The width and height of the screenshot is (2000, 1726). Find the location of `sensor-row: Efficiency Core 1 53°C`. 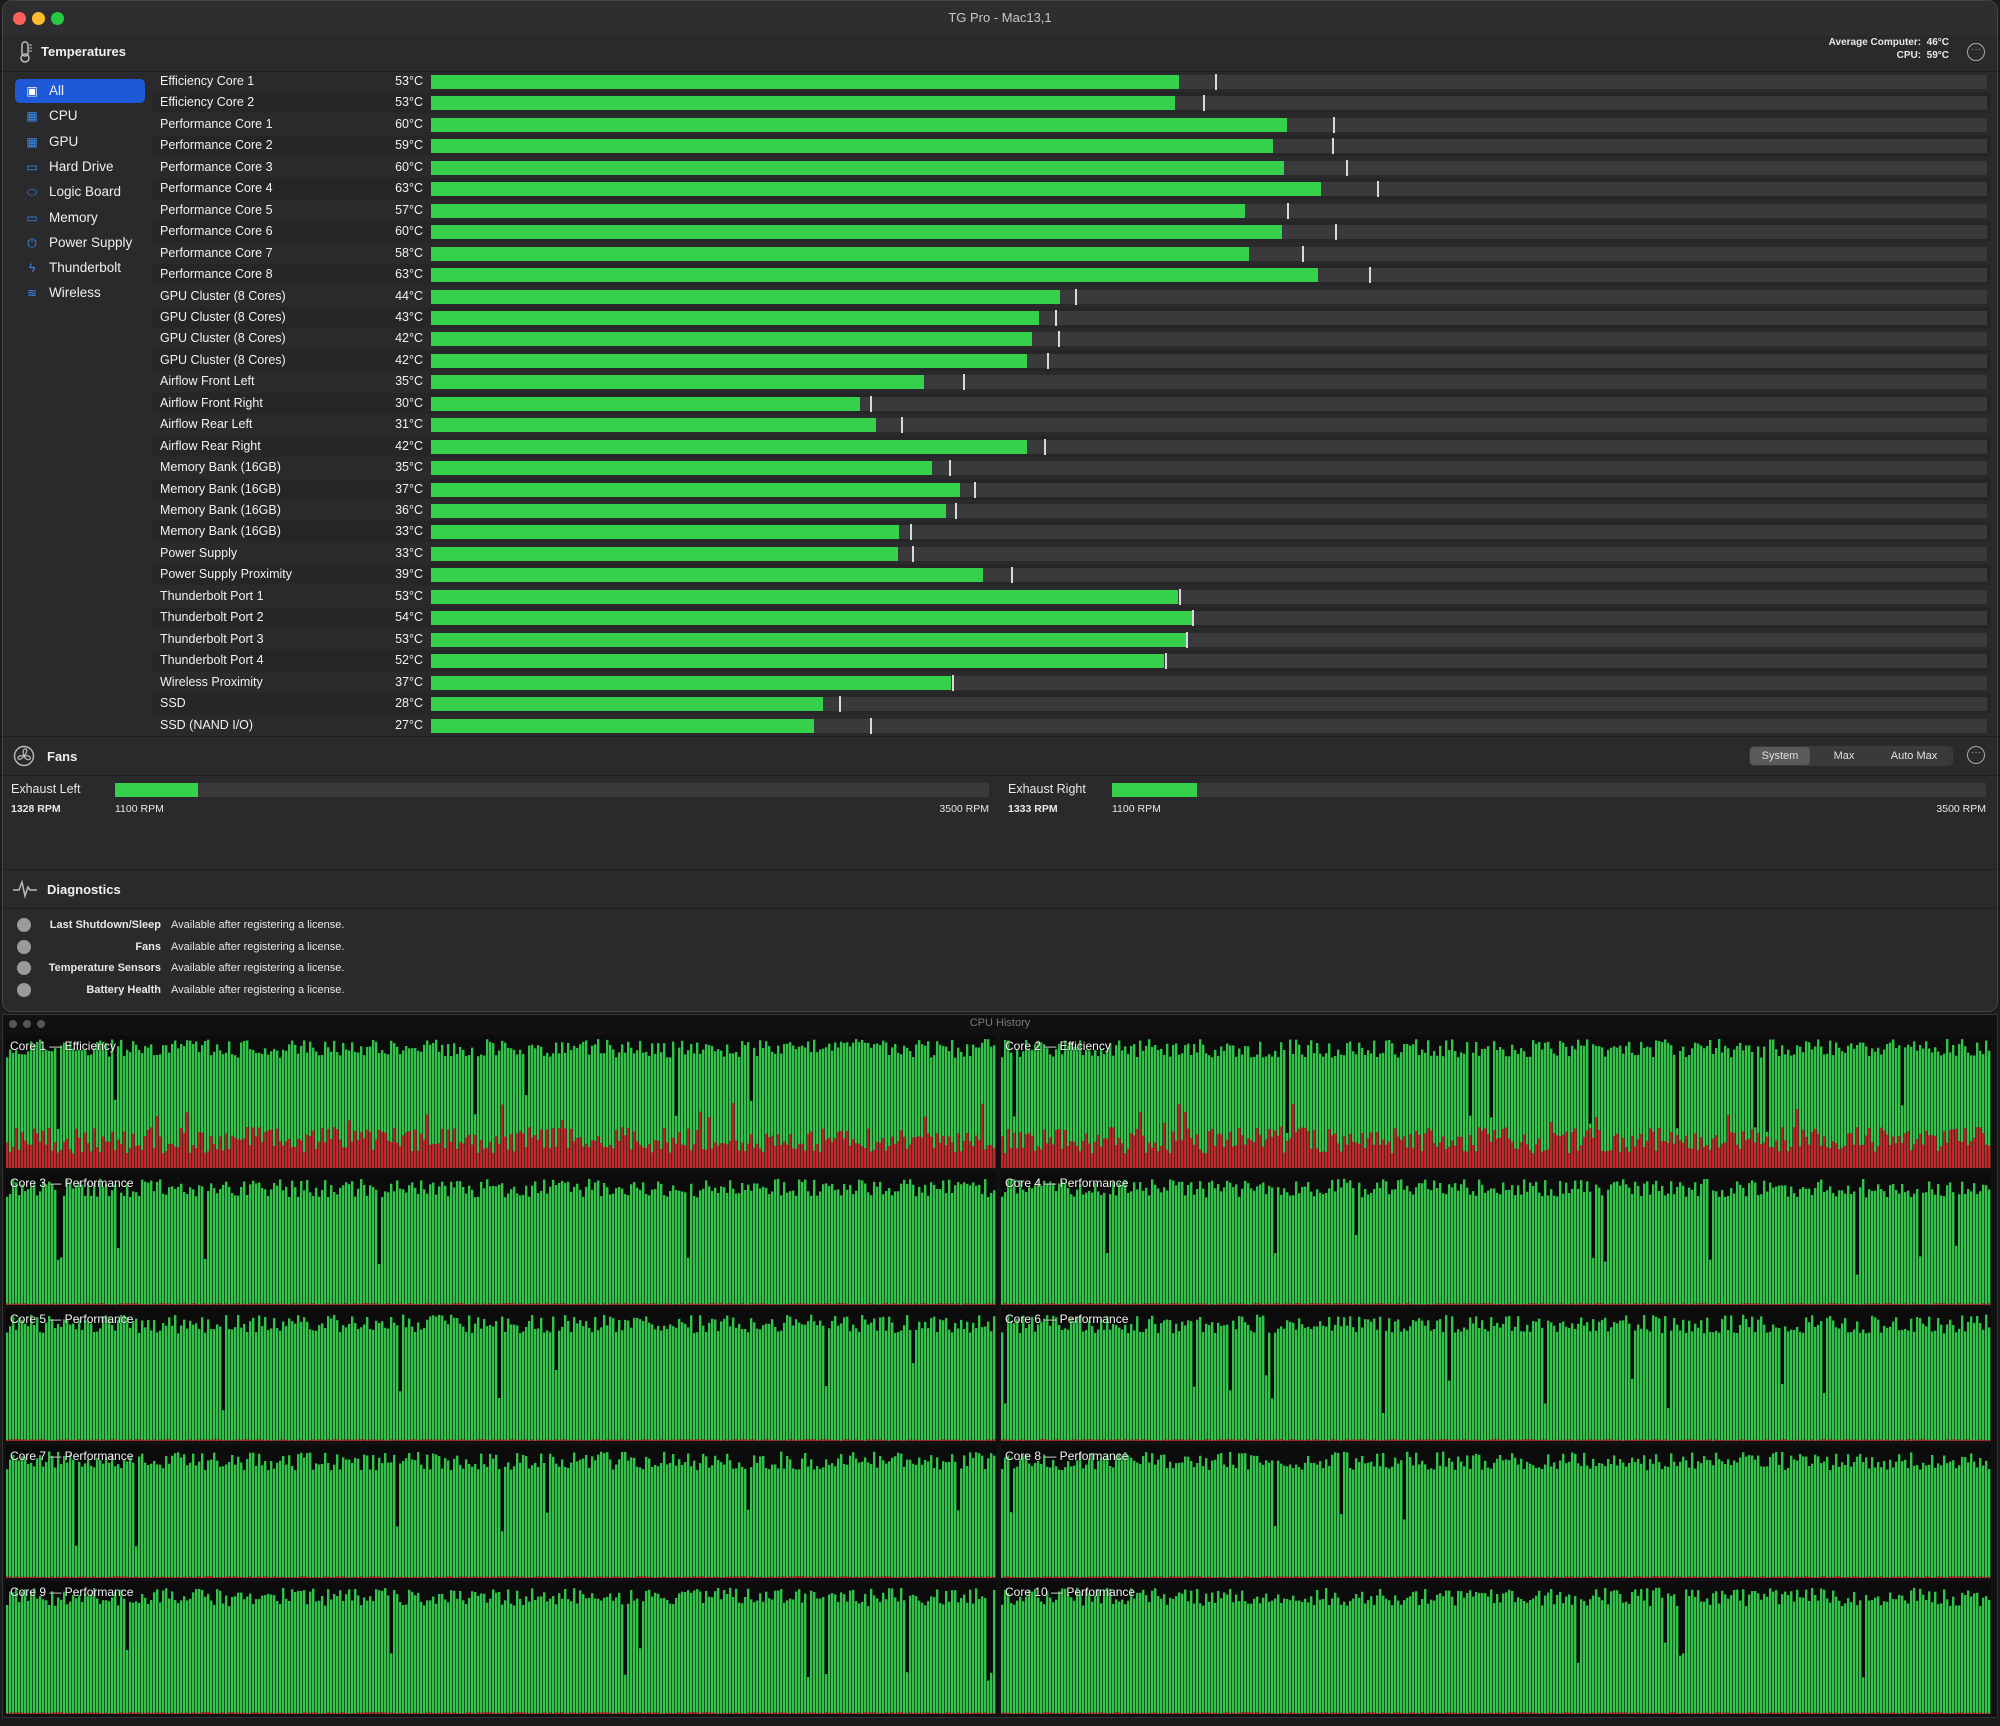

sensor-row: Efficiency Core 1 53°C is located at coordinates (1072, 81).